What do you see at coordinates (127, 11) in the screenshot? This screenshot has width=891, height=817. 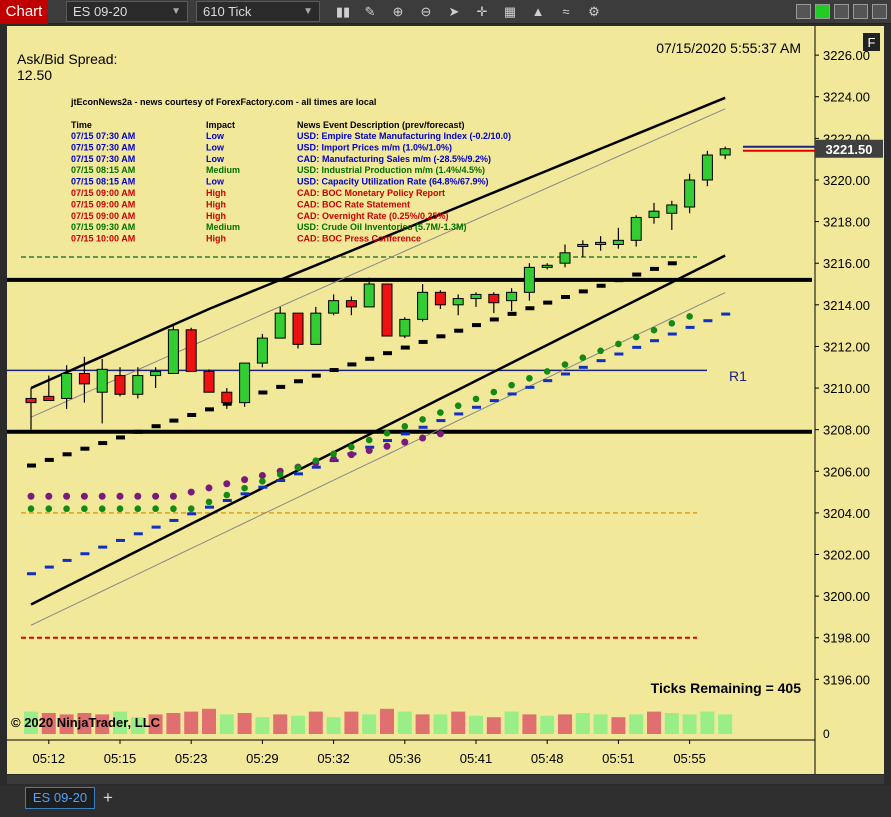 I see `instrument-selector: ES 09-20 ▼` at bounding box center [127, 11].